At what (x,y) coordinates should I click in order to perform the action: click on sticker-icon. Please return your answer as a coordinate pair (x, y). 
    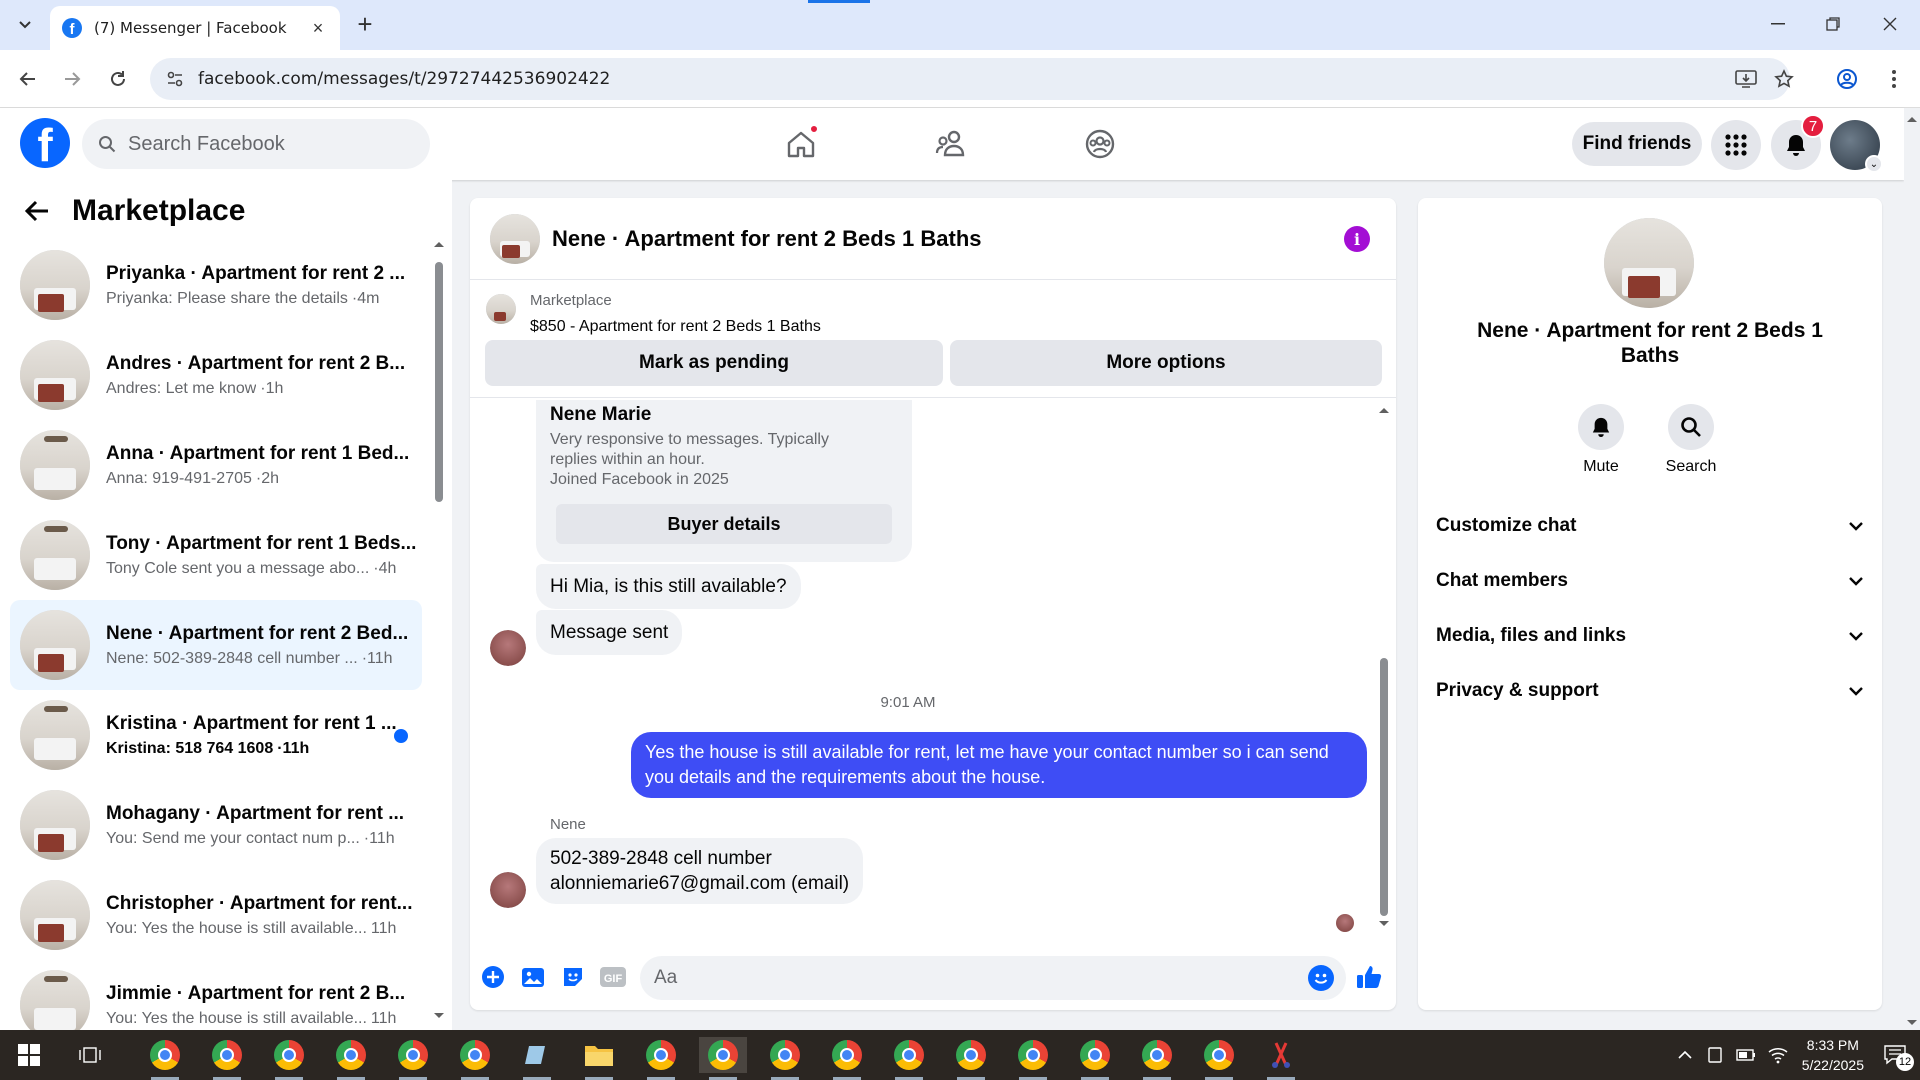
    Looking at the image, I should click on (573, 977).